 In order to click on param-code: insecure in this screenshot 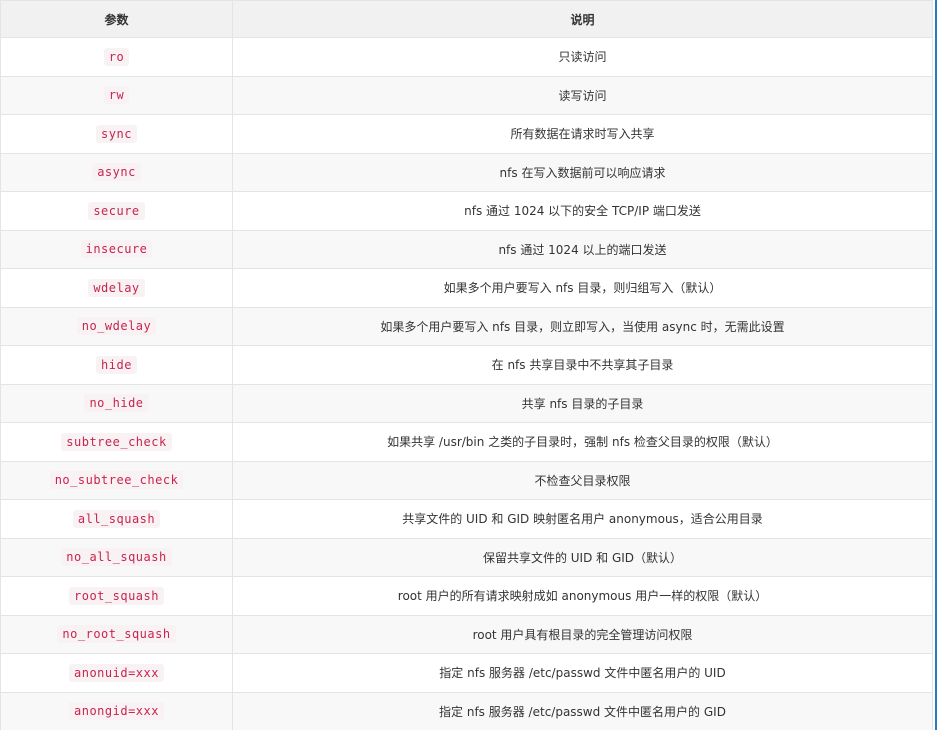, I will do `click(116, 249)`.